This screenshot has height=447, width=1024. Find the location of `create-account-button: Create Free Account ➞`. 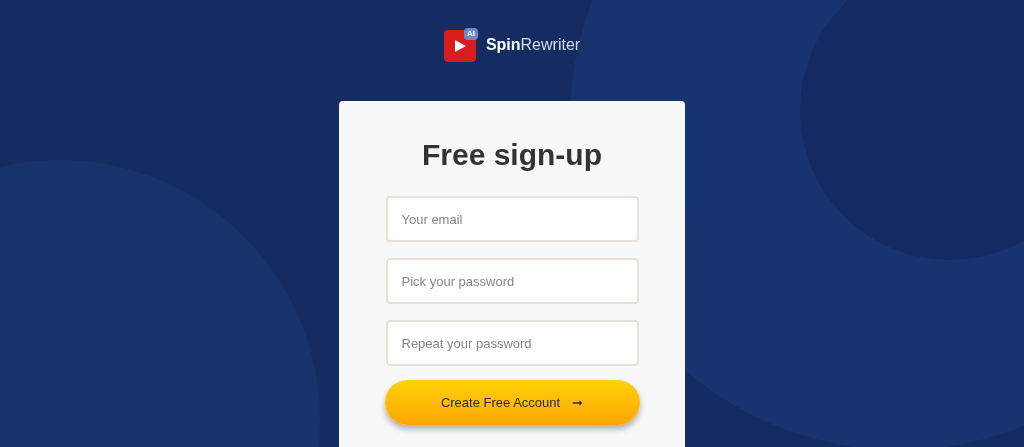

create-account-button: Create Free Account ➞ is located at coordinates (512, 402).